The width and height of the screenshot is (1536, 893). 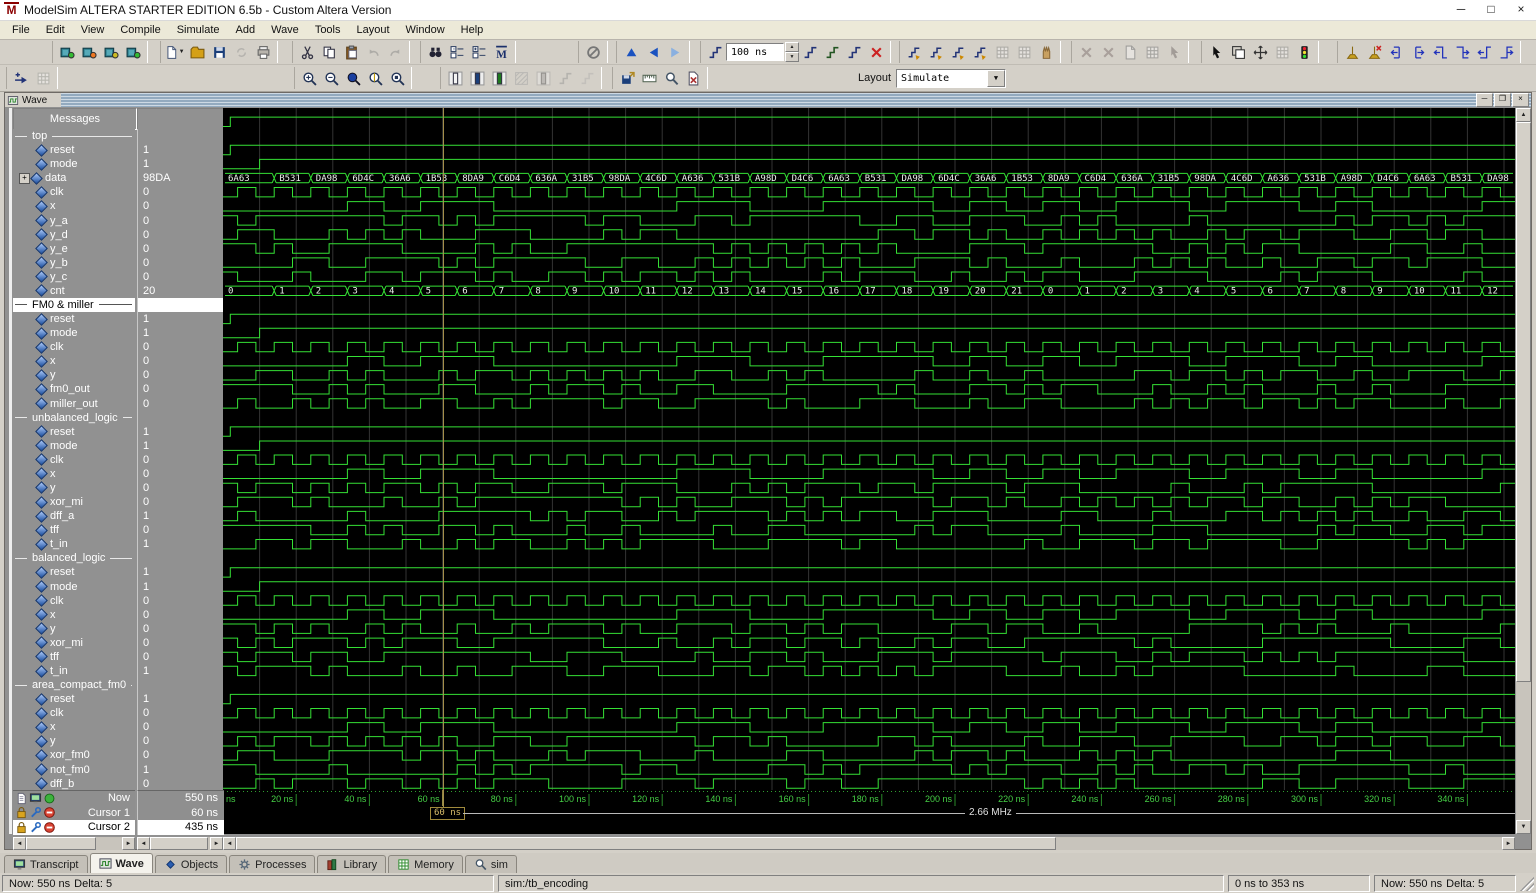 What do you see at coordinates (74, 220) in the screenshot?
I see `signal-row-y-a: y_a` at bounding box center [74, 220].